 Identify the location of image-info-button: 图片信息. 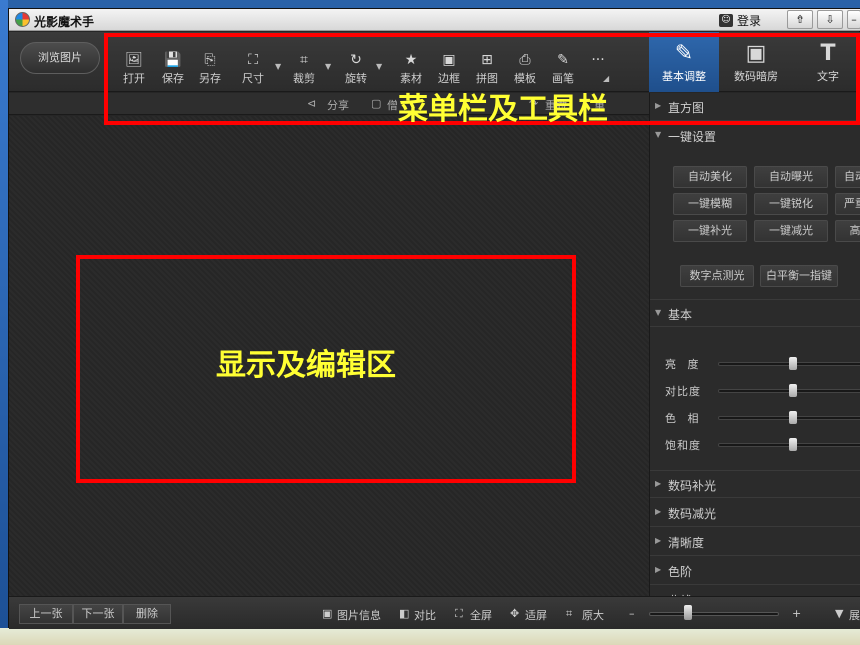
(359, 615).